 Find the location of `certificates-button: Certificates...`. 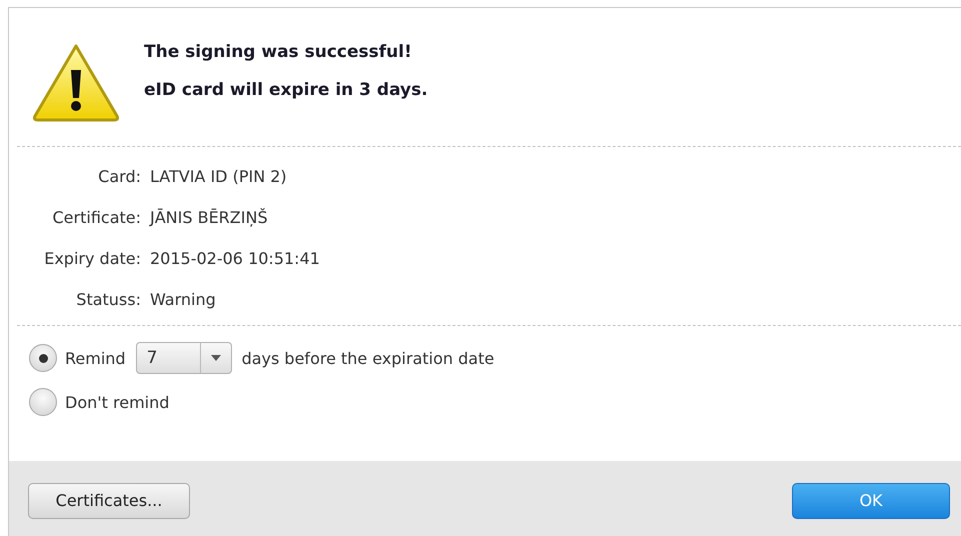

certificates-button: Certificates... is located at coordinates (109, 500).